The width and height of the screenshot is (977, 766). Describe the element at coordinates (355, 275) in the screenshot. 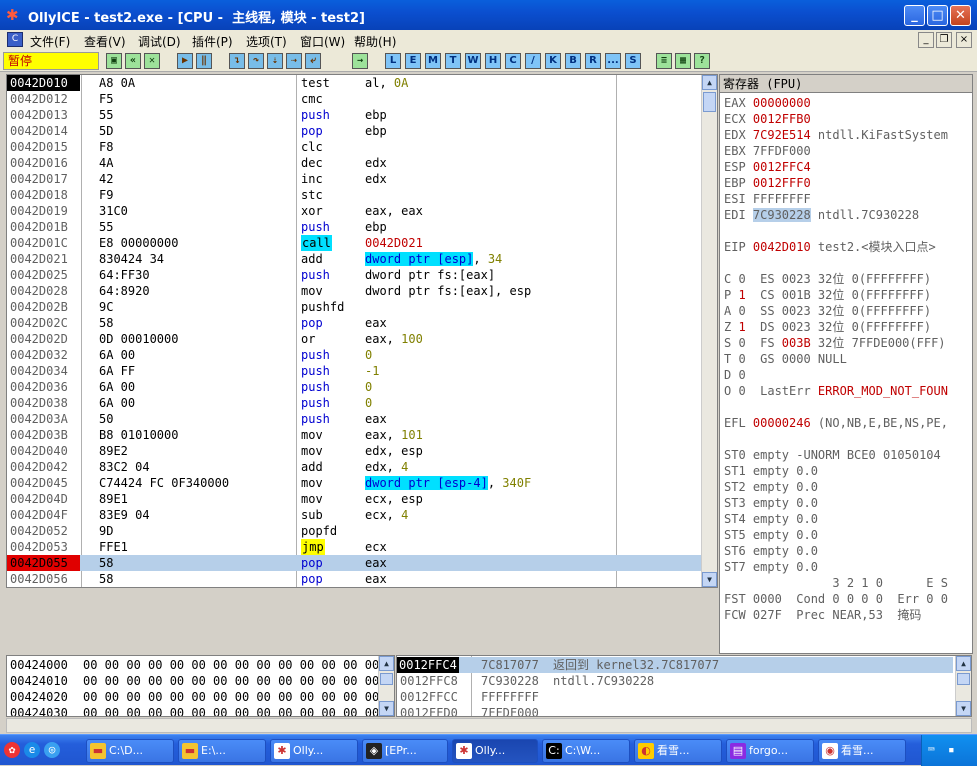

I see `disasm-row: 0042D025 64:FF30 push dword ptr fs:[eax]` at that location.